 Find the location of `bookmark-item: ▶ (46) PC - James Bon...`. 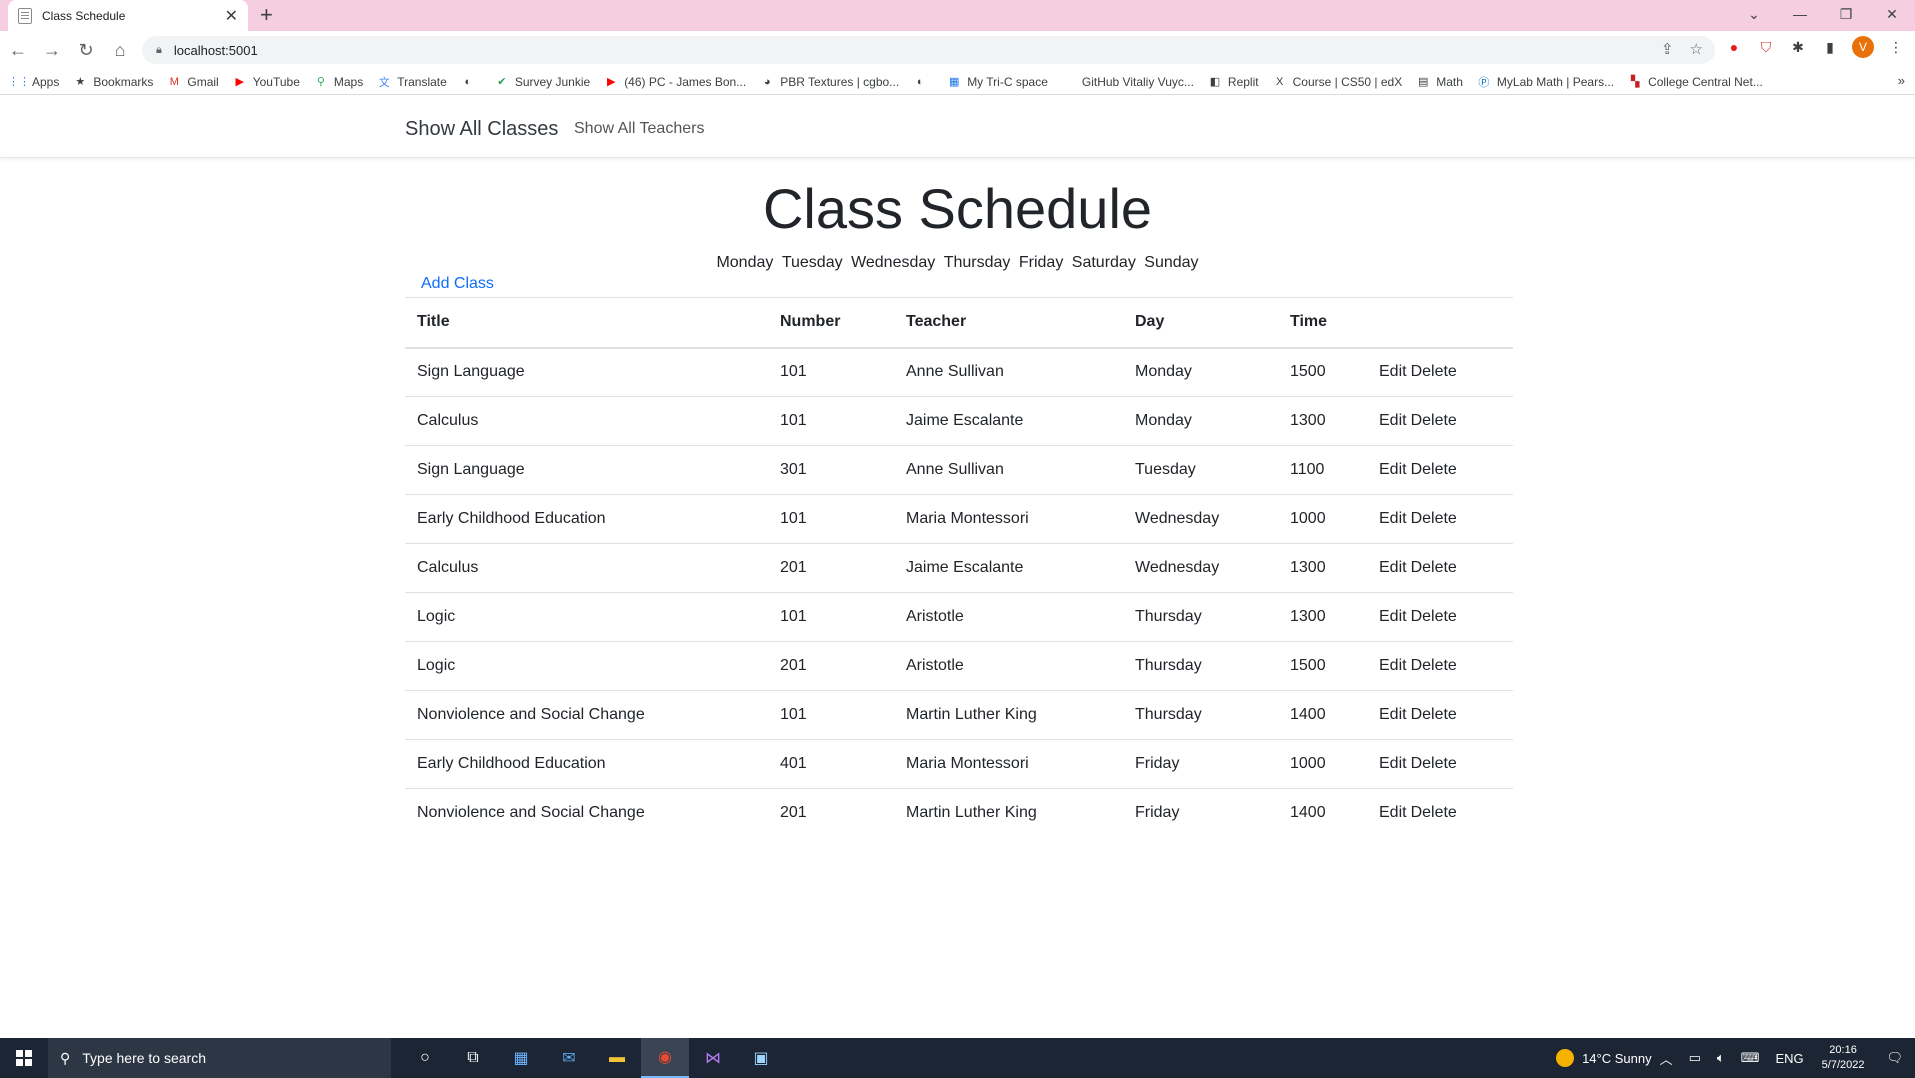

bookmark-item: ▶ (46) PC - James Bon... is located at coordinates (675, 82).